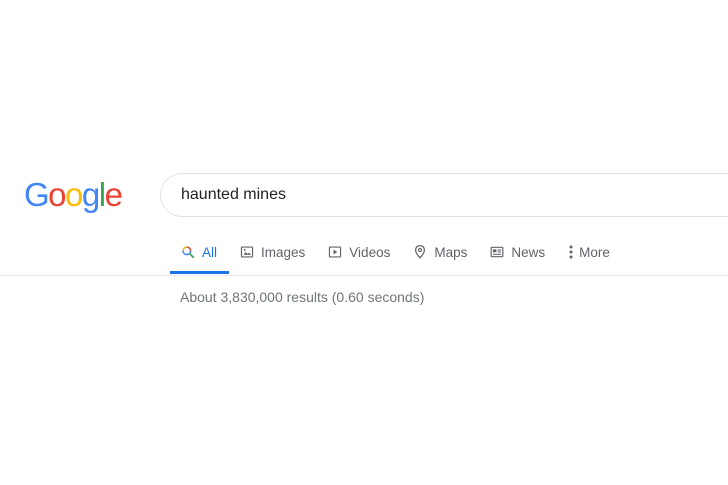 The width and height of the screenshot is (728, 485). Describe the element at coordinates (420, 252) in the screenshot. I see `map-pin-icon` at that location.